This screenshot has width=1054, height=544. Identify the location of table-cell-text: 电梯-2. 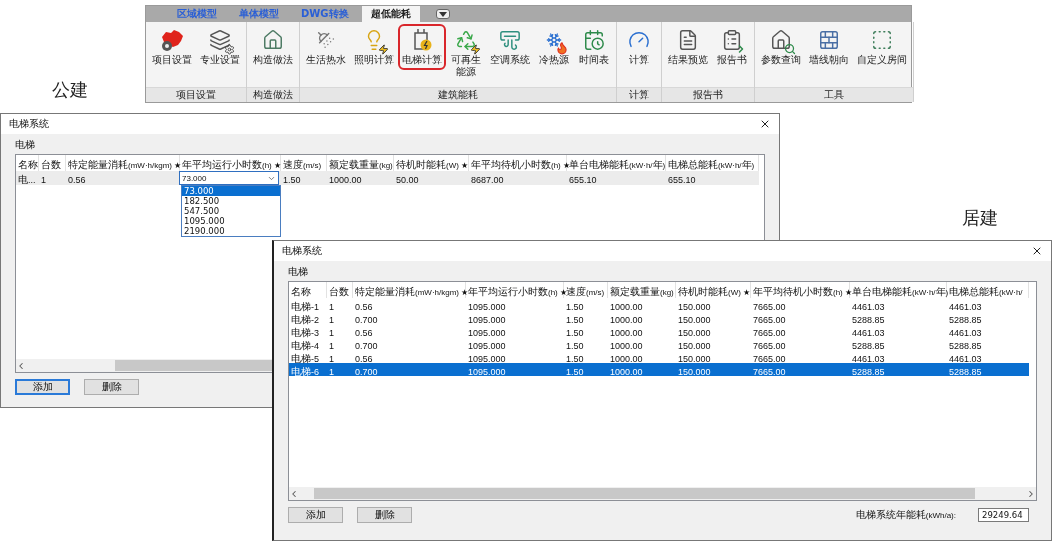
(304, 318).